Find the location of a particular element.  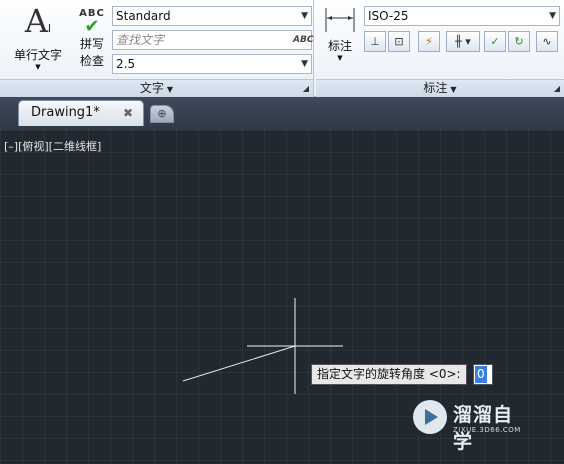

dimension-style-dropdown: ISO-25 ▼ is located at coordinates (462, 16).